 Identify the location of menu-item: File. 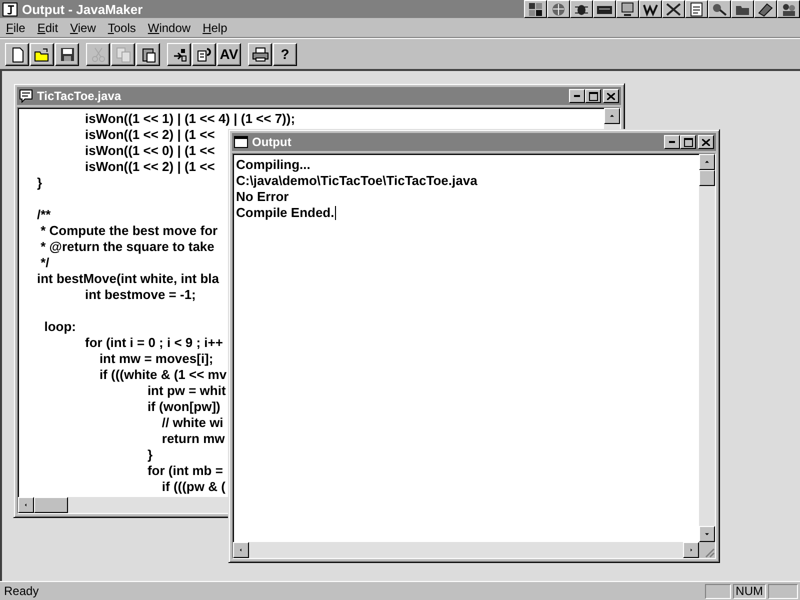
(16, 27).